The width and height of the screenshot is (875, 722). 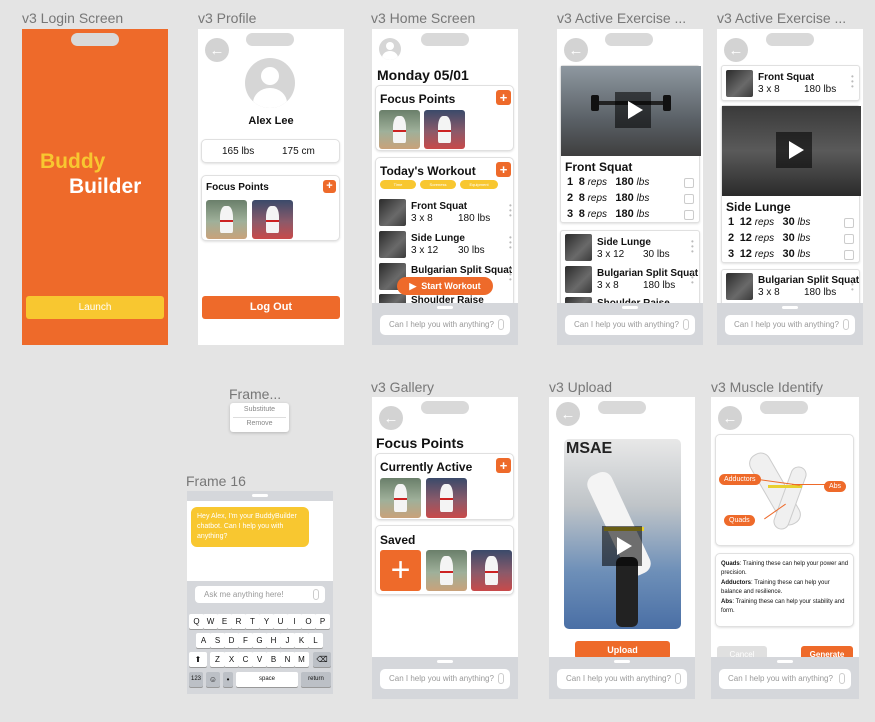 What do you see at coordinates (503, 169) in the screenshot?
I see `add-exercise-button: +` at bounding box center [503, 169].